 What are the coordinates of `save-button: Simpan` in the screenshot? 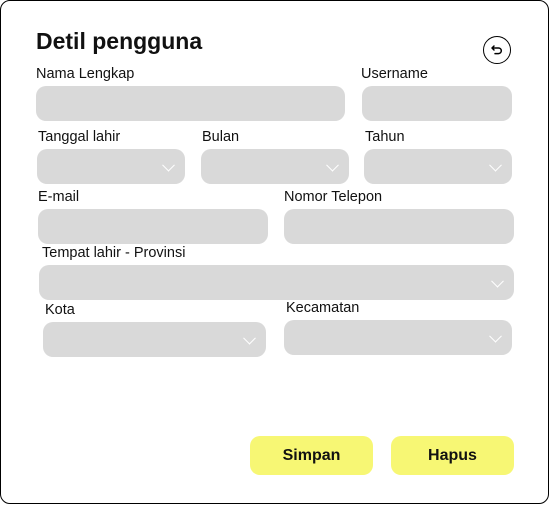 It's located at (311, 455).